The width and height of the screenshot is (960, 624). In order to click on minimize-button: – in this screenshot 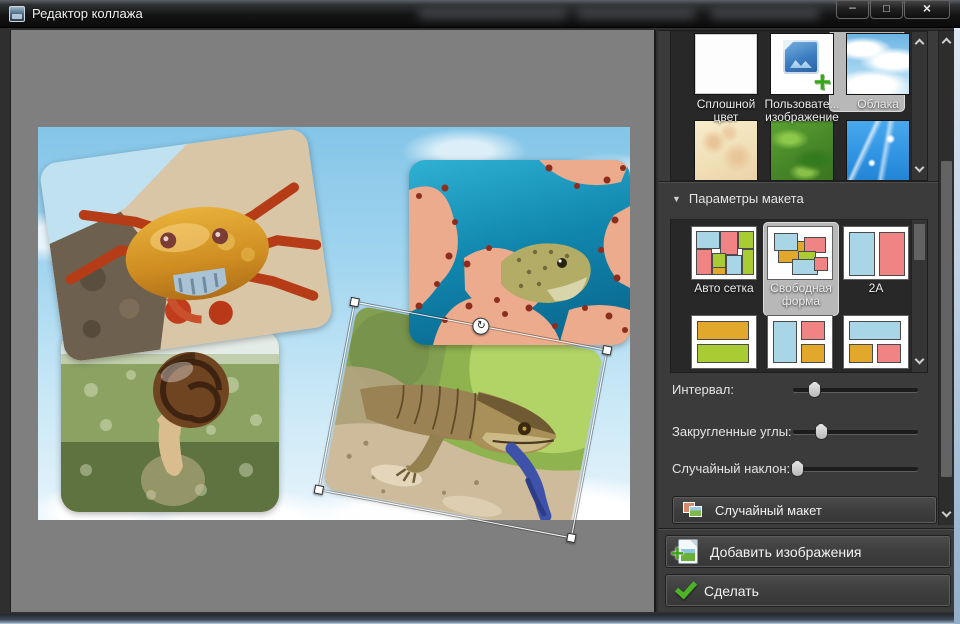, I will do `click(852, 9)`.